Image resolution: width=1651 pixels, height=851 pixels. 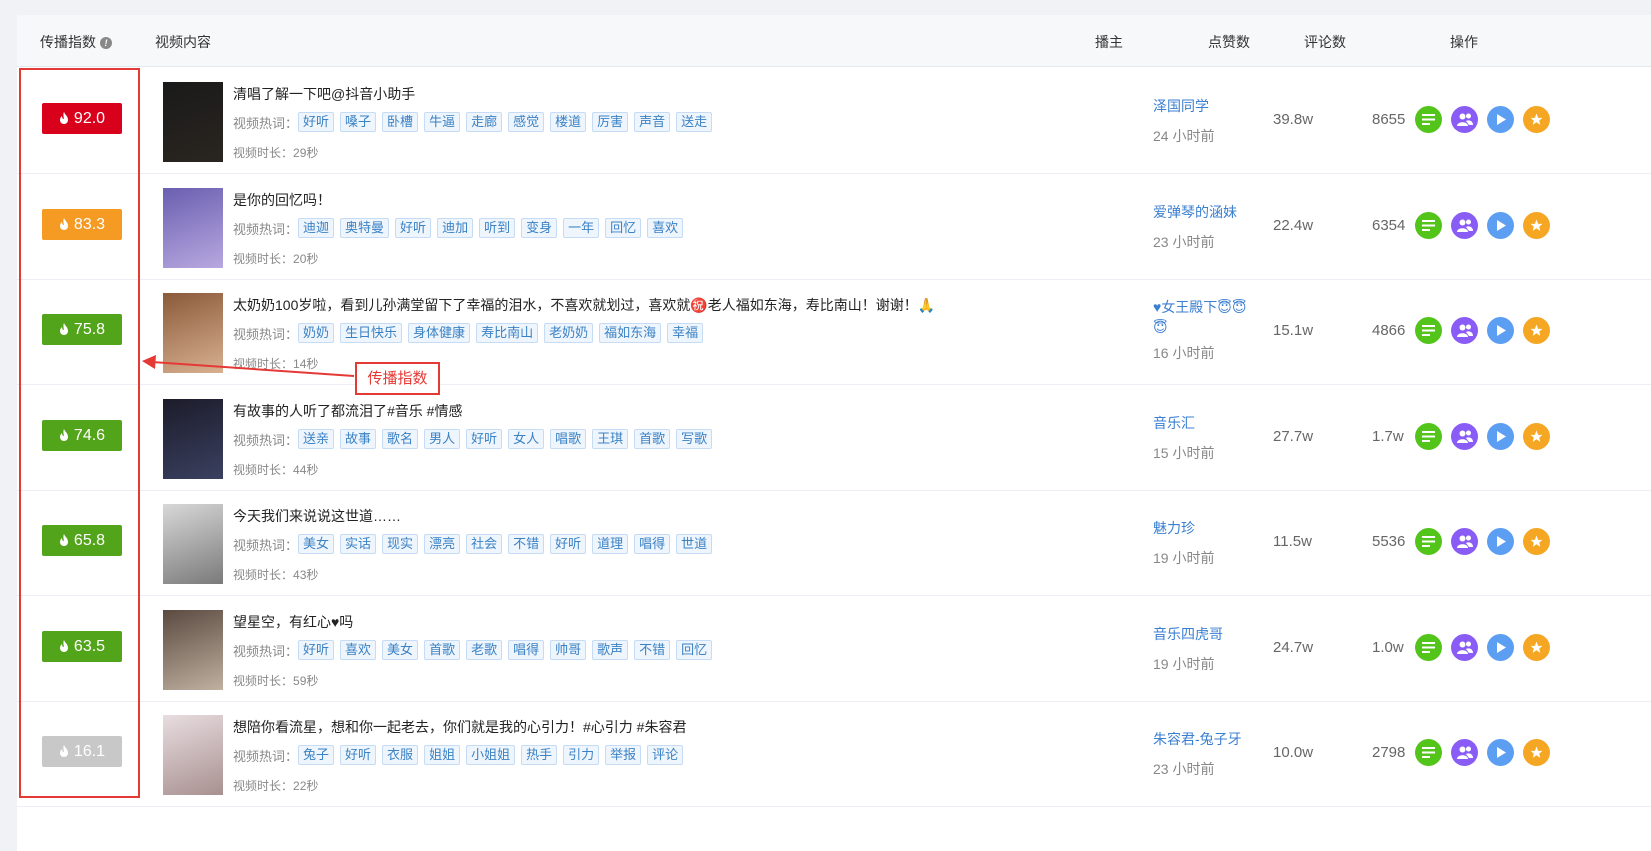 What do you see at coordinates (491, 755) in the screenshot?
I see `hot-word-tag: 小姐姐` at bounding box center [491, 755].